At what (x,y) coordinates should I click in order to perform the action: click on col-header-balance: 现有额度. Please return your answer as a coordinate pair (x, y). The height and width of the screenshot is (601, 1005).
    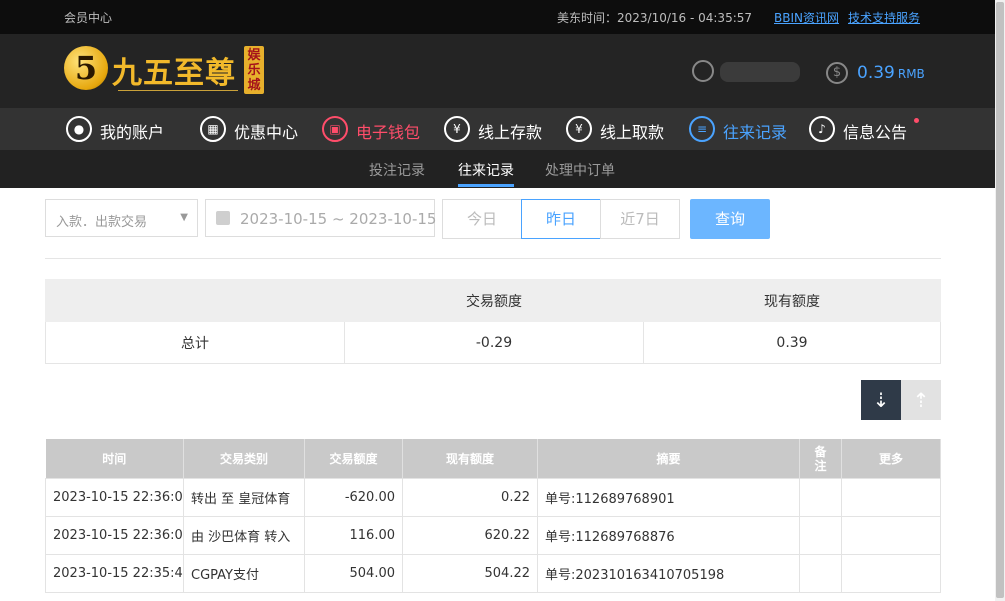
    Looking at the image, I should click on (470, 459).